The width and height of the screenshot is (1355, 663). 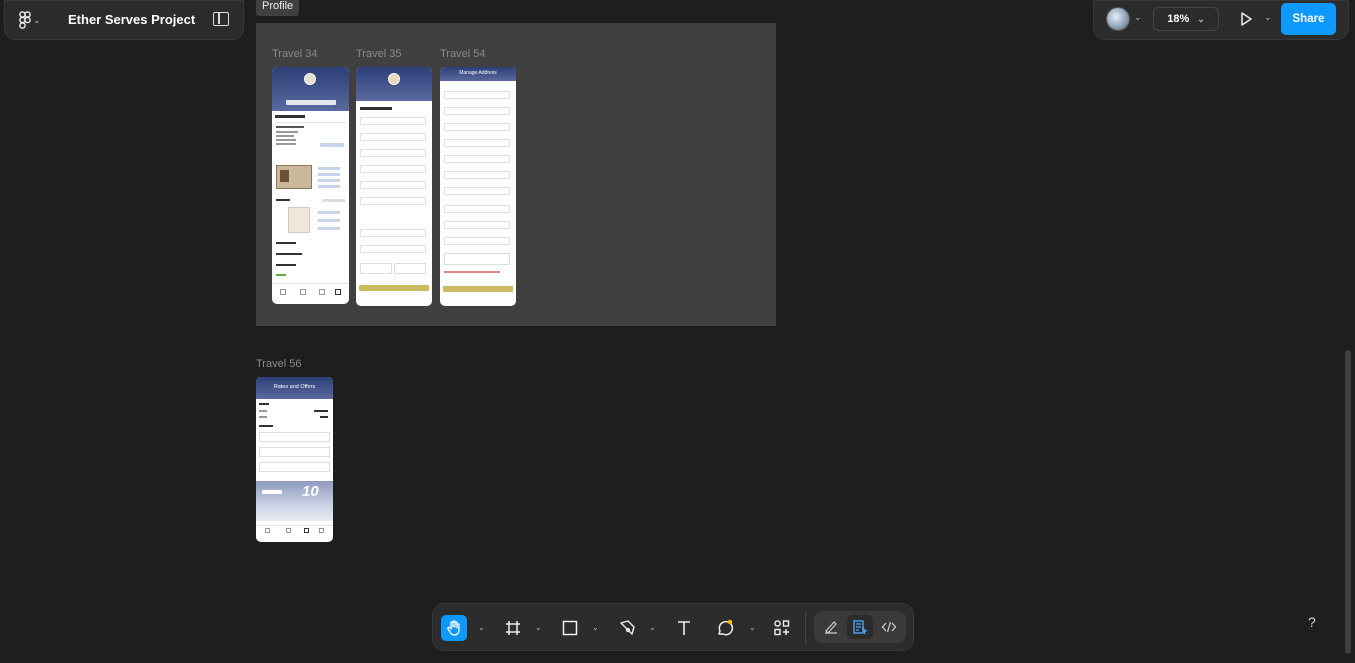 I want to click on header-actions-panel: ⌄ 18% ⌄ ⌄ Share, so click(x=1221, y=20).